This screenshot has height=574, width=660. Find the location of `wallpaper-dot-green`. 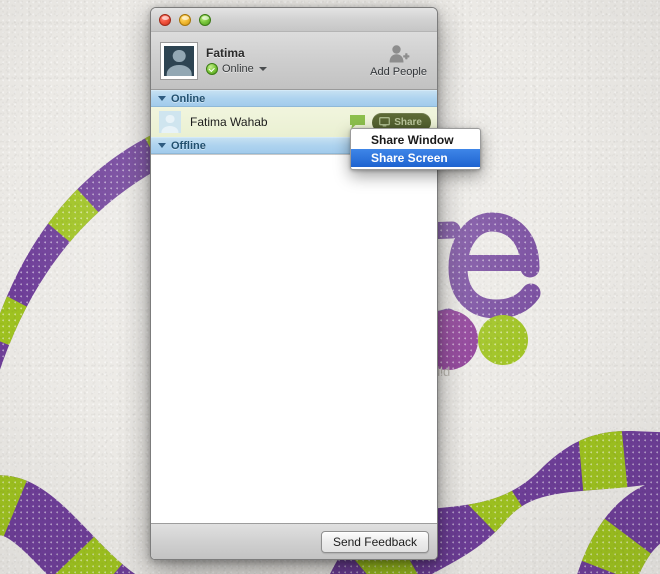

wallpaper-dot-green is located at coordinates (503, 340).